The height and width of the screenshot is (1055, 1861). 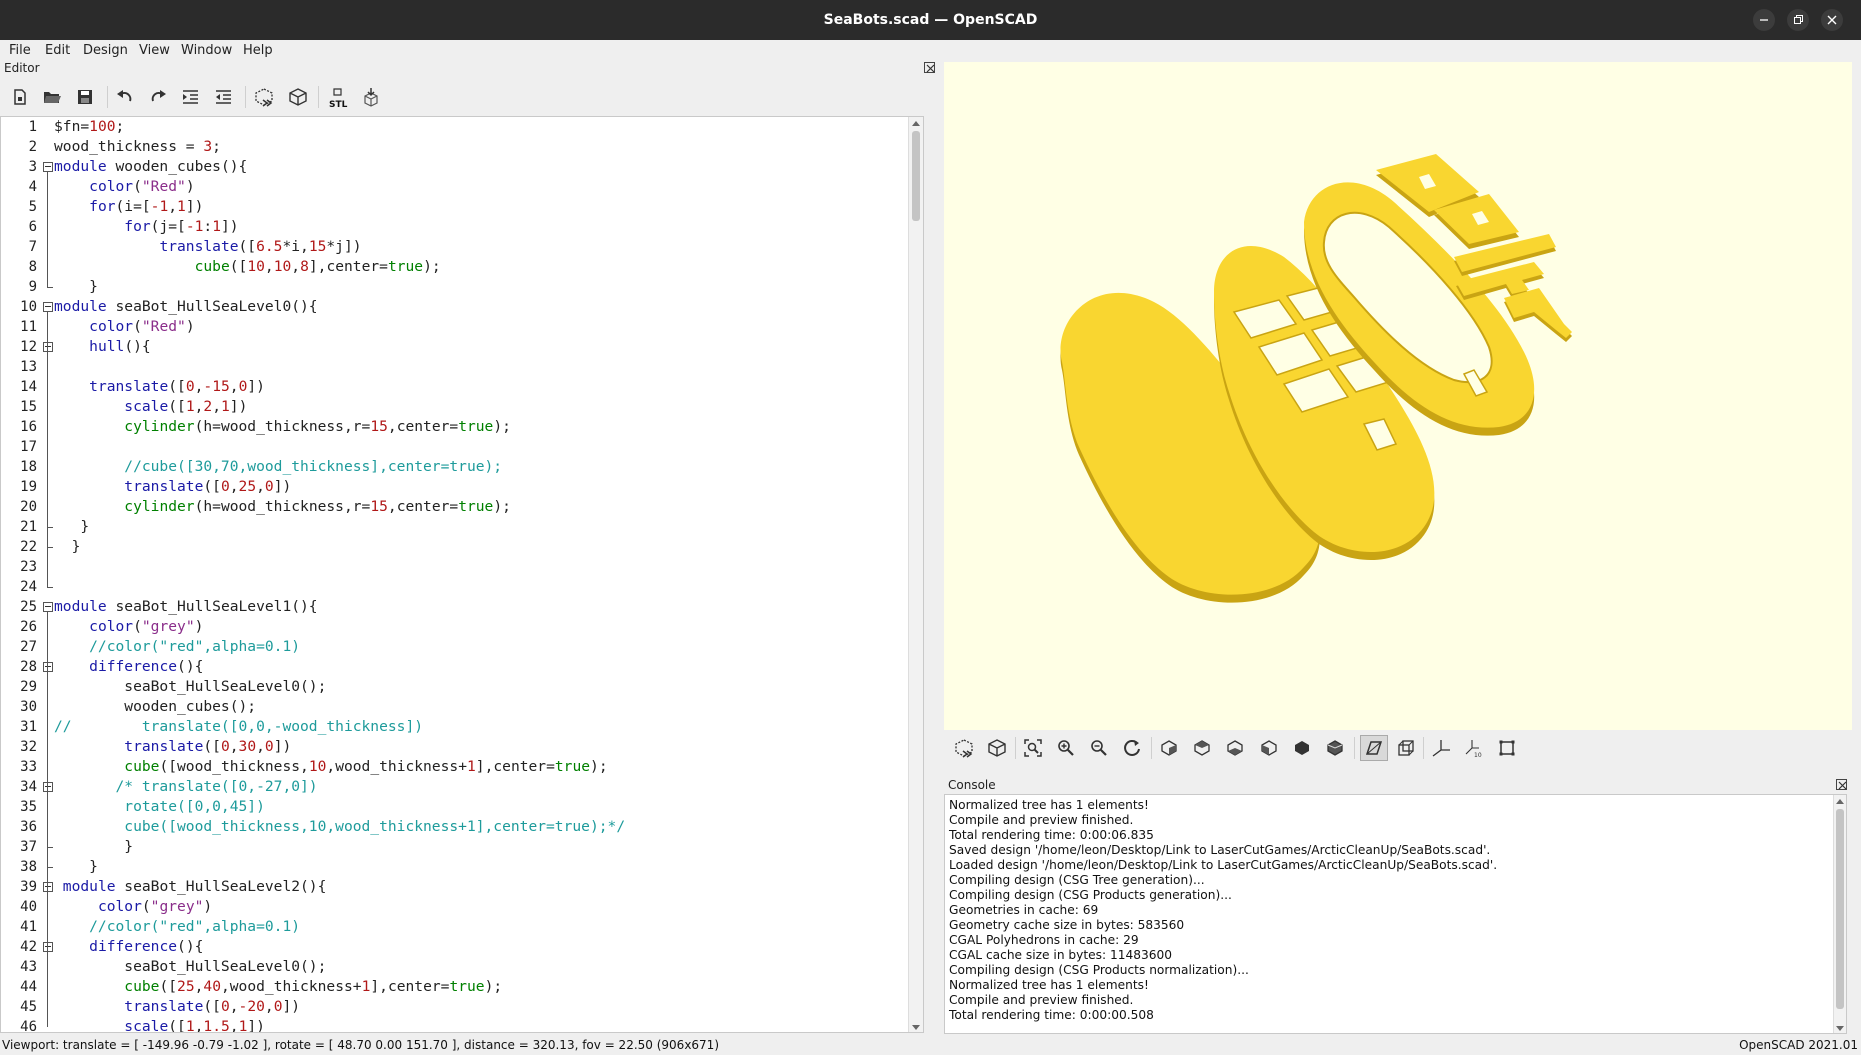 What do you see at coordinates (28, 787) in the screenshot?
I see `line-number: 34` at bounding box center [28, 787].